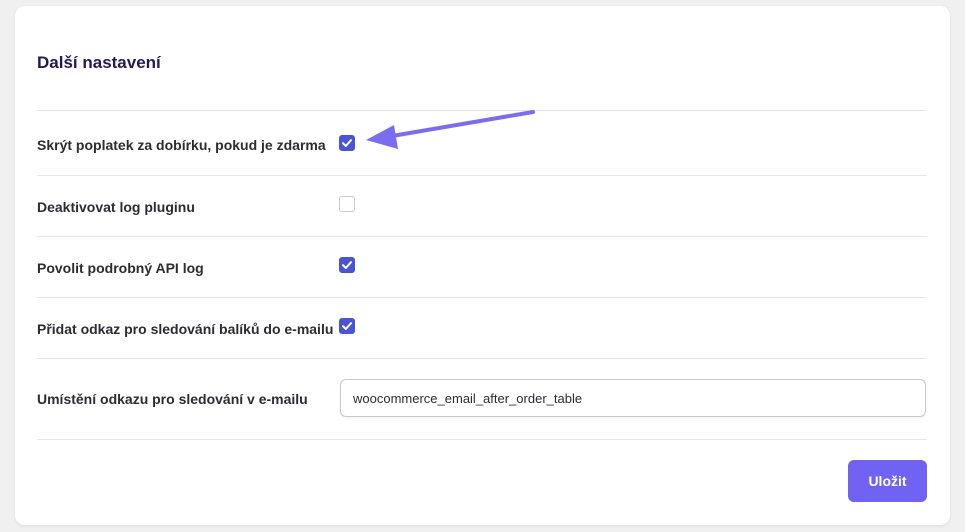 The image size is (965, 532). I want to click on tracking-link-position-label: Umístění odkazu pro sledování v e-mailu, so click(172, 399).